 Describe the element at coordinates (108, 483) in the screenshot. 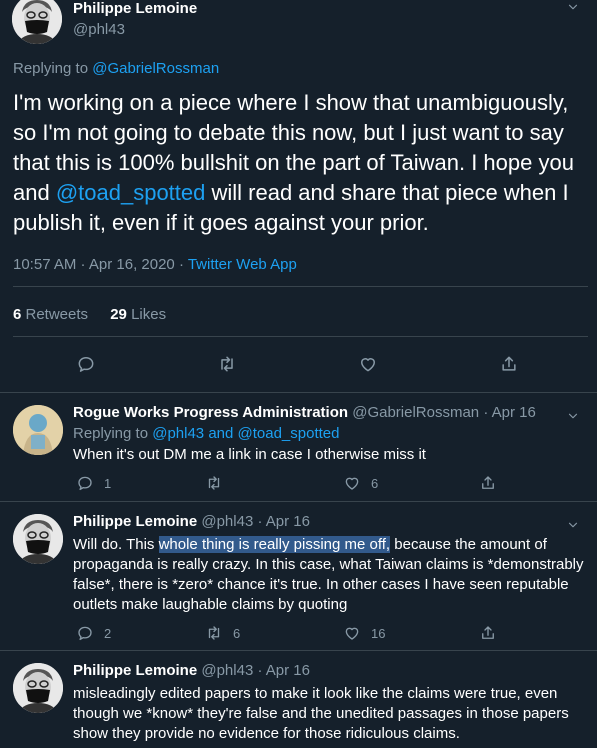

I see `reply-count: 1` at that location.